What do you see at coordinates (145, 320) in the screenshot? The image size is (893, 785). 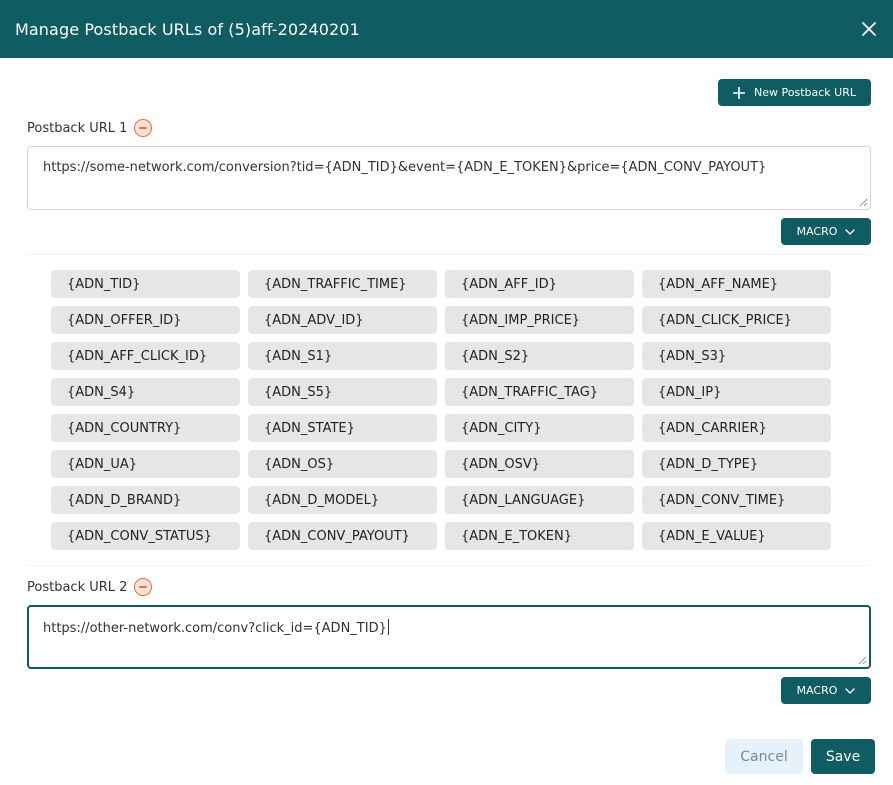 I see `macro-chip: {ADN_OFFER_ID}` at bounding box center [145, 320].